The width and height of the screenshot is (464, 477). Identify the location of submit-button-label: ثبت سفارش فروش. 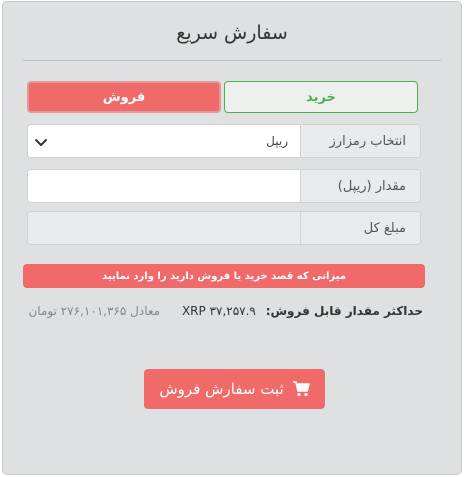
(221, 389).